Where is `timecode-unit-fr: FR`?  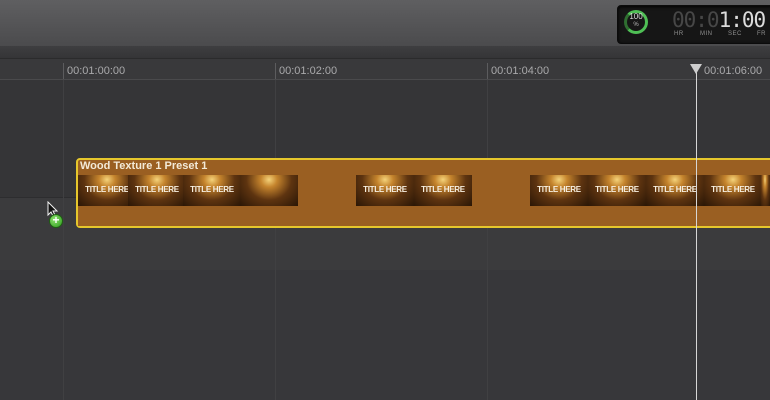
timecode-unit-fr: FR is located at coordinates (761, 34).